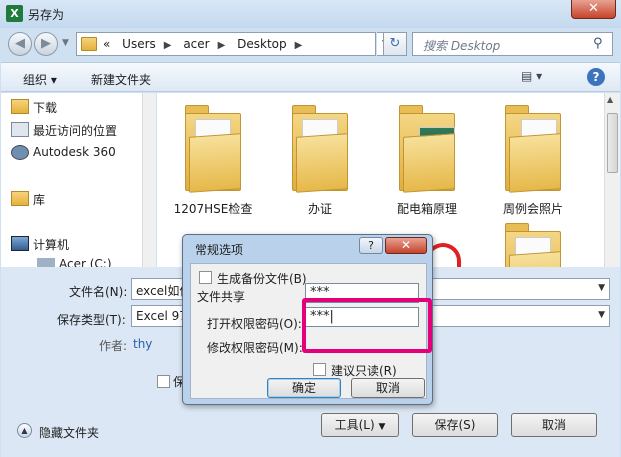  I want to click on back-arrow-icon: ◀, so click(20, 44).